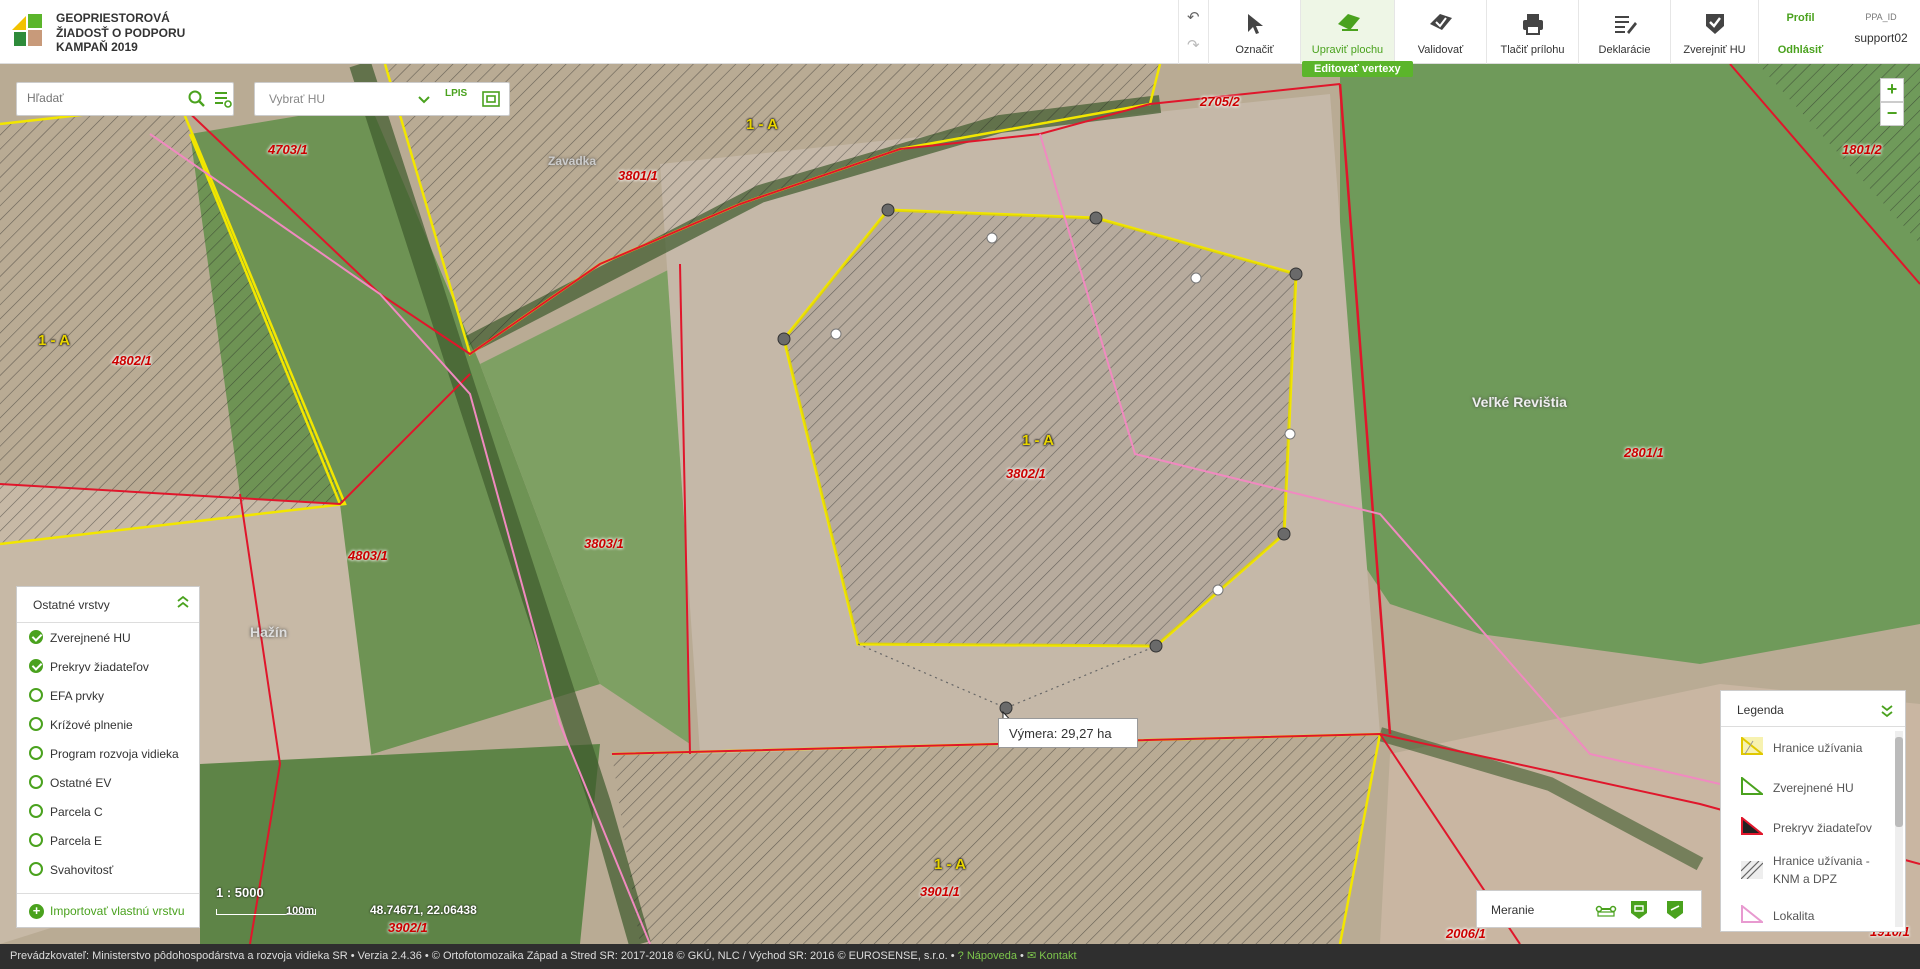  I want to click on import-layer-button: + Importovať vlastnú vrstvu, so click(108, 910).